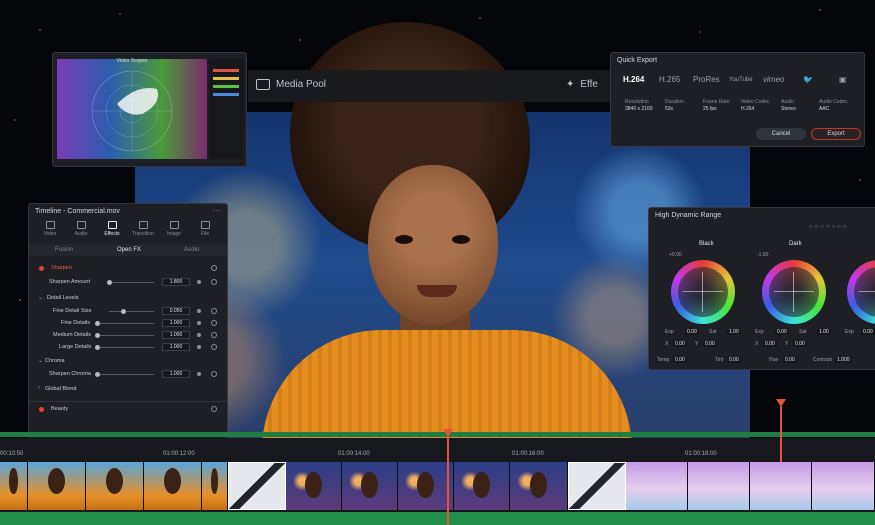  I want to click on color-wheel-dark, so click(794, 292).